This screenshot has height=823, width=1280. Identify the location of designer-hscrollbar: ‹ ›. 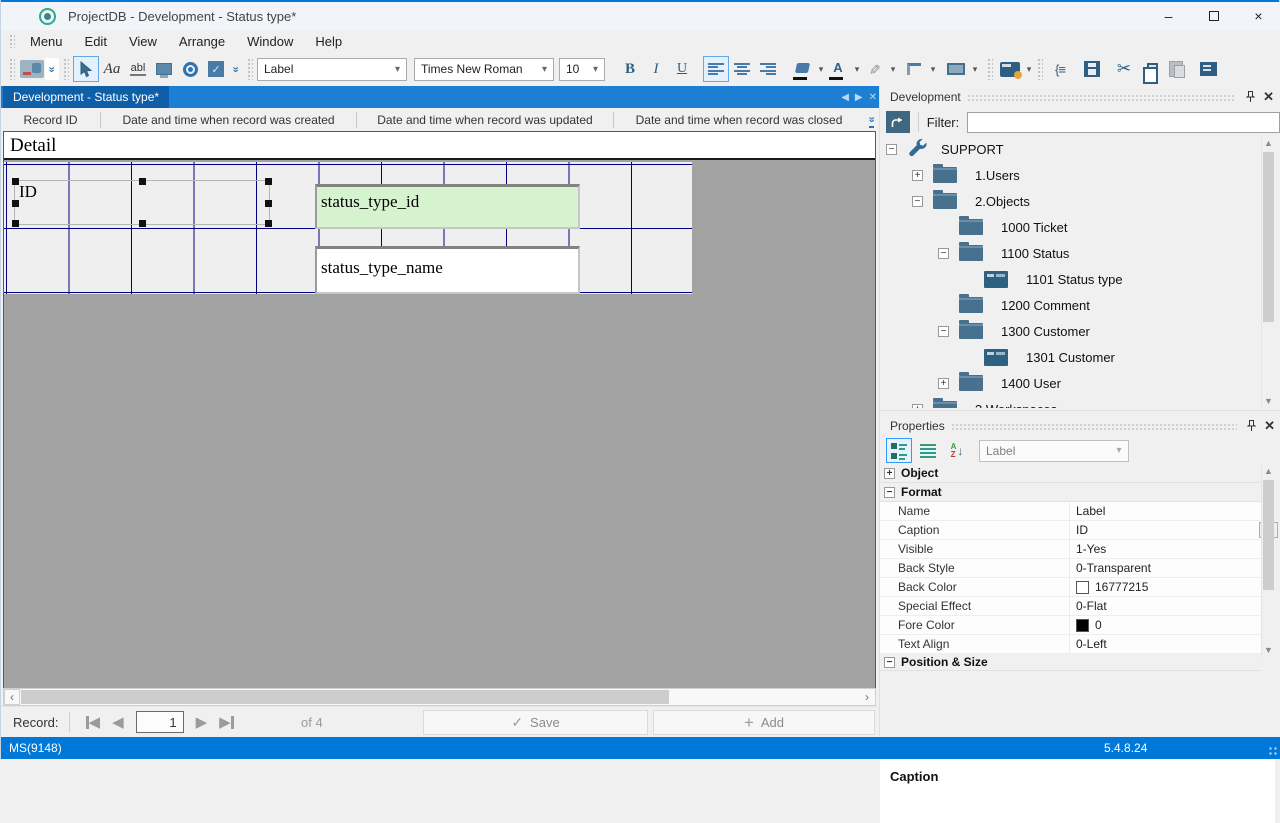
(439, 697).